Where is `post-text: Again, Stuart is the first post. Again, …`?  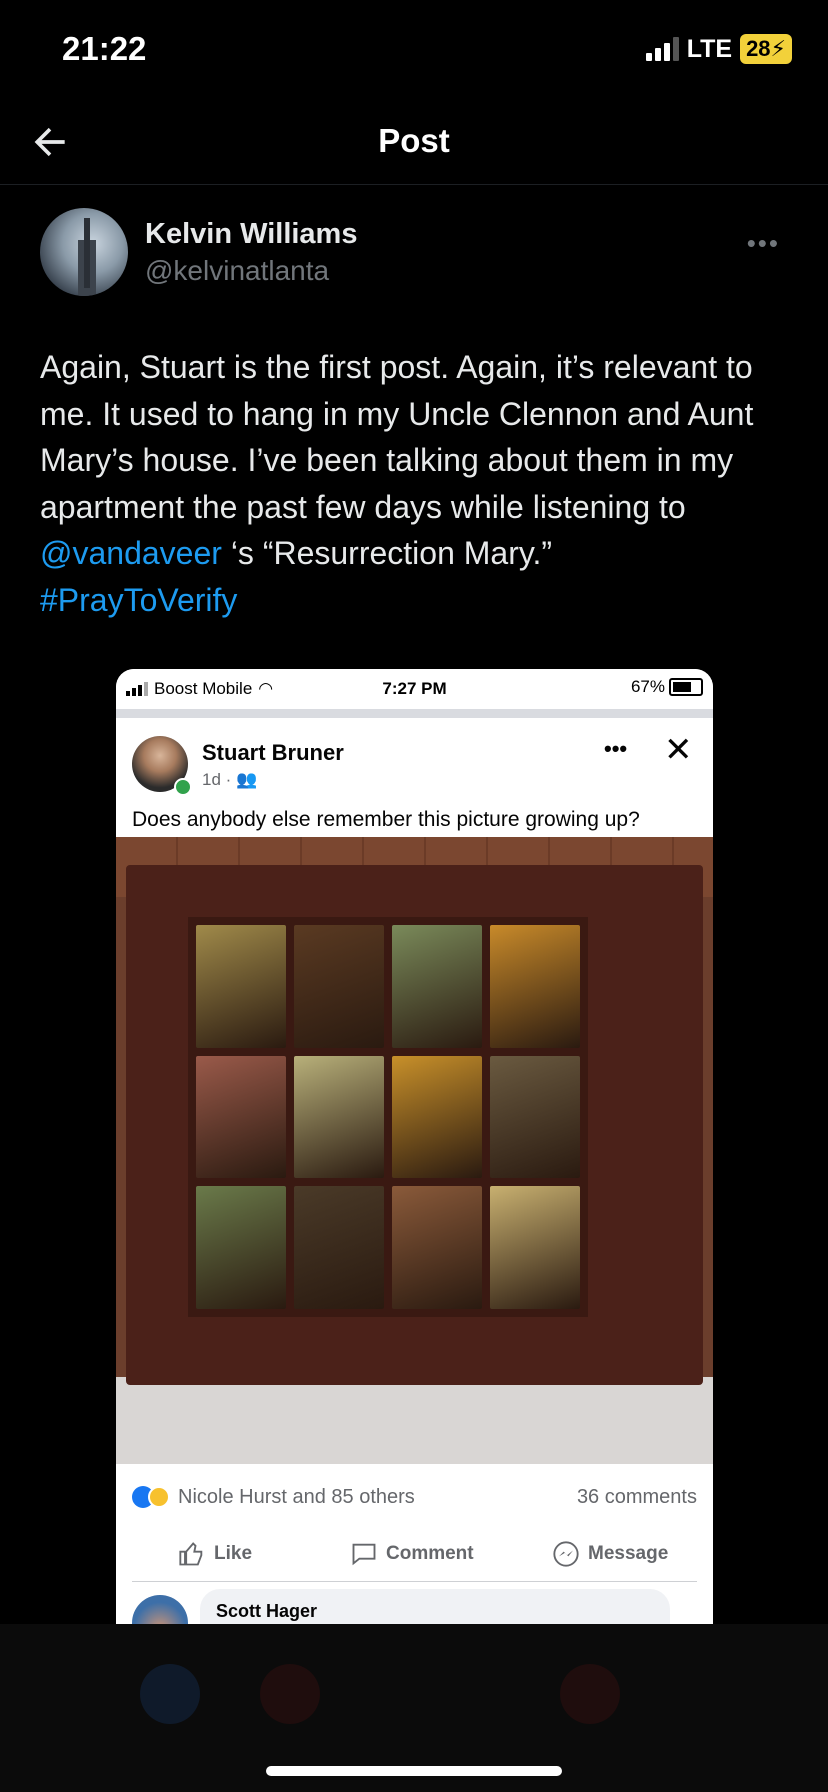
post-text: Again, Stuart is the first post. Again, … is located at coordinates (420, 483).